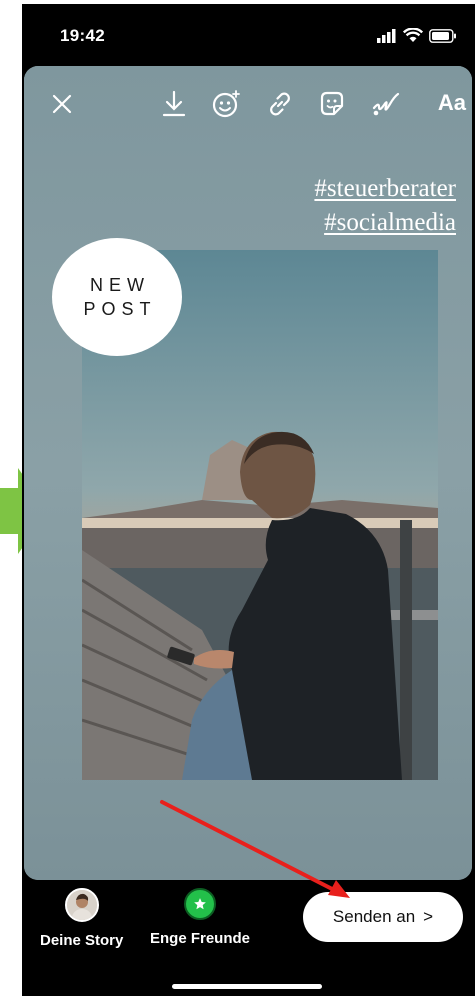 Image resolution: width=475 pixels, height=996 pixels. I want to click on close-friends-label: Enge Freunde, so click(200, 938).